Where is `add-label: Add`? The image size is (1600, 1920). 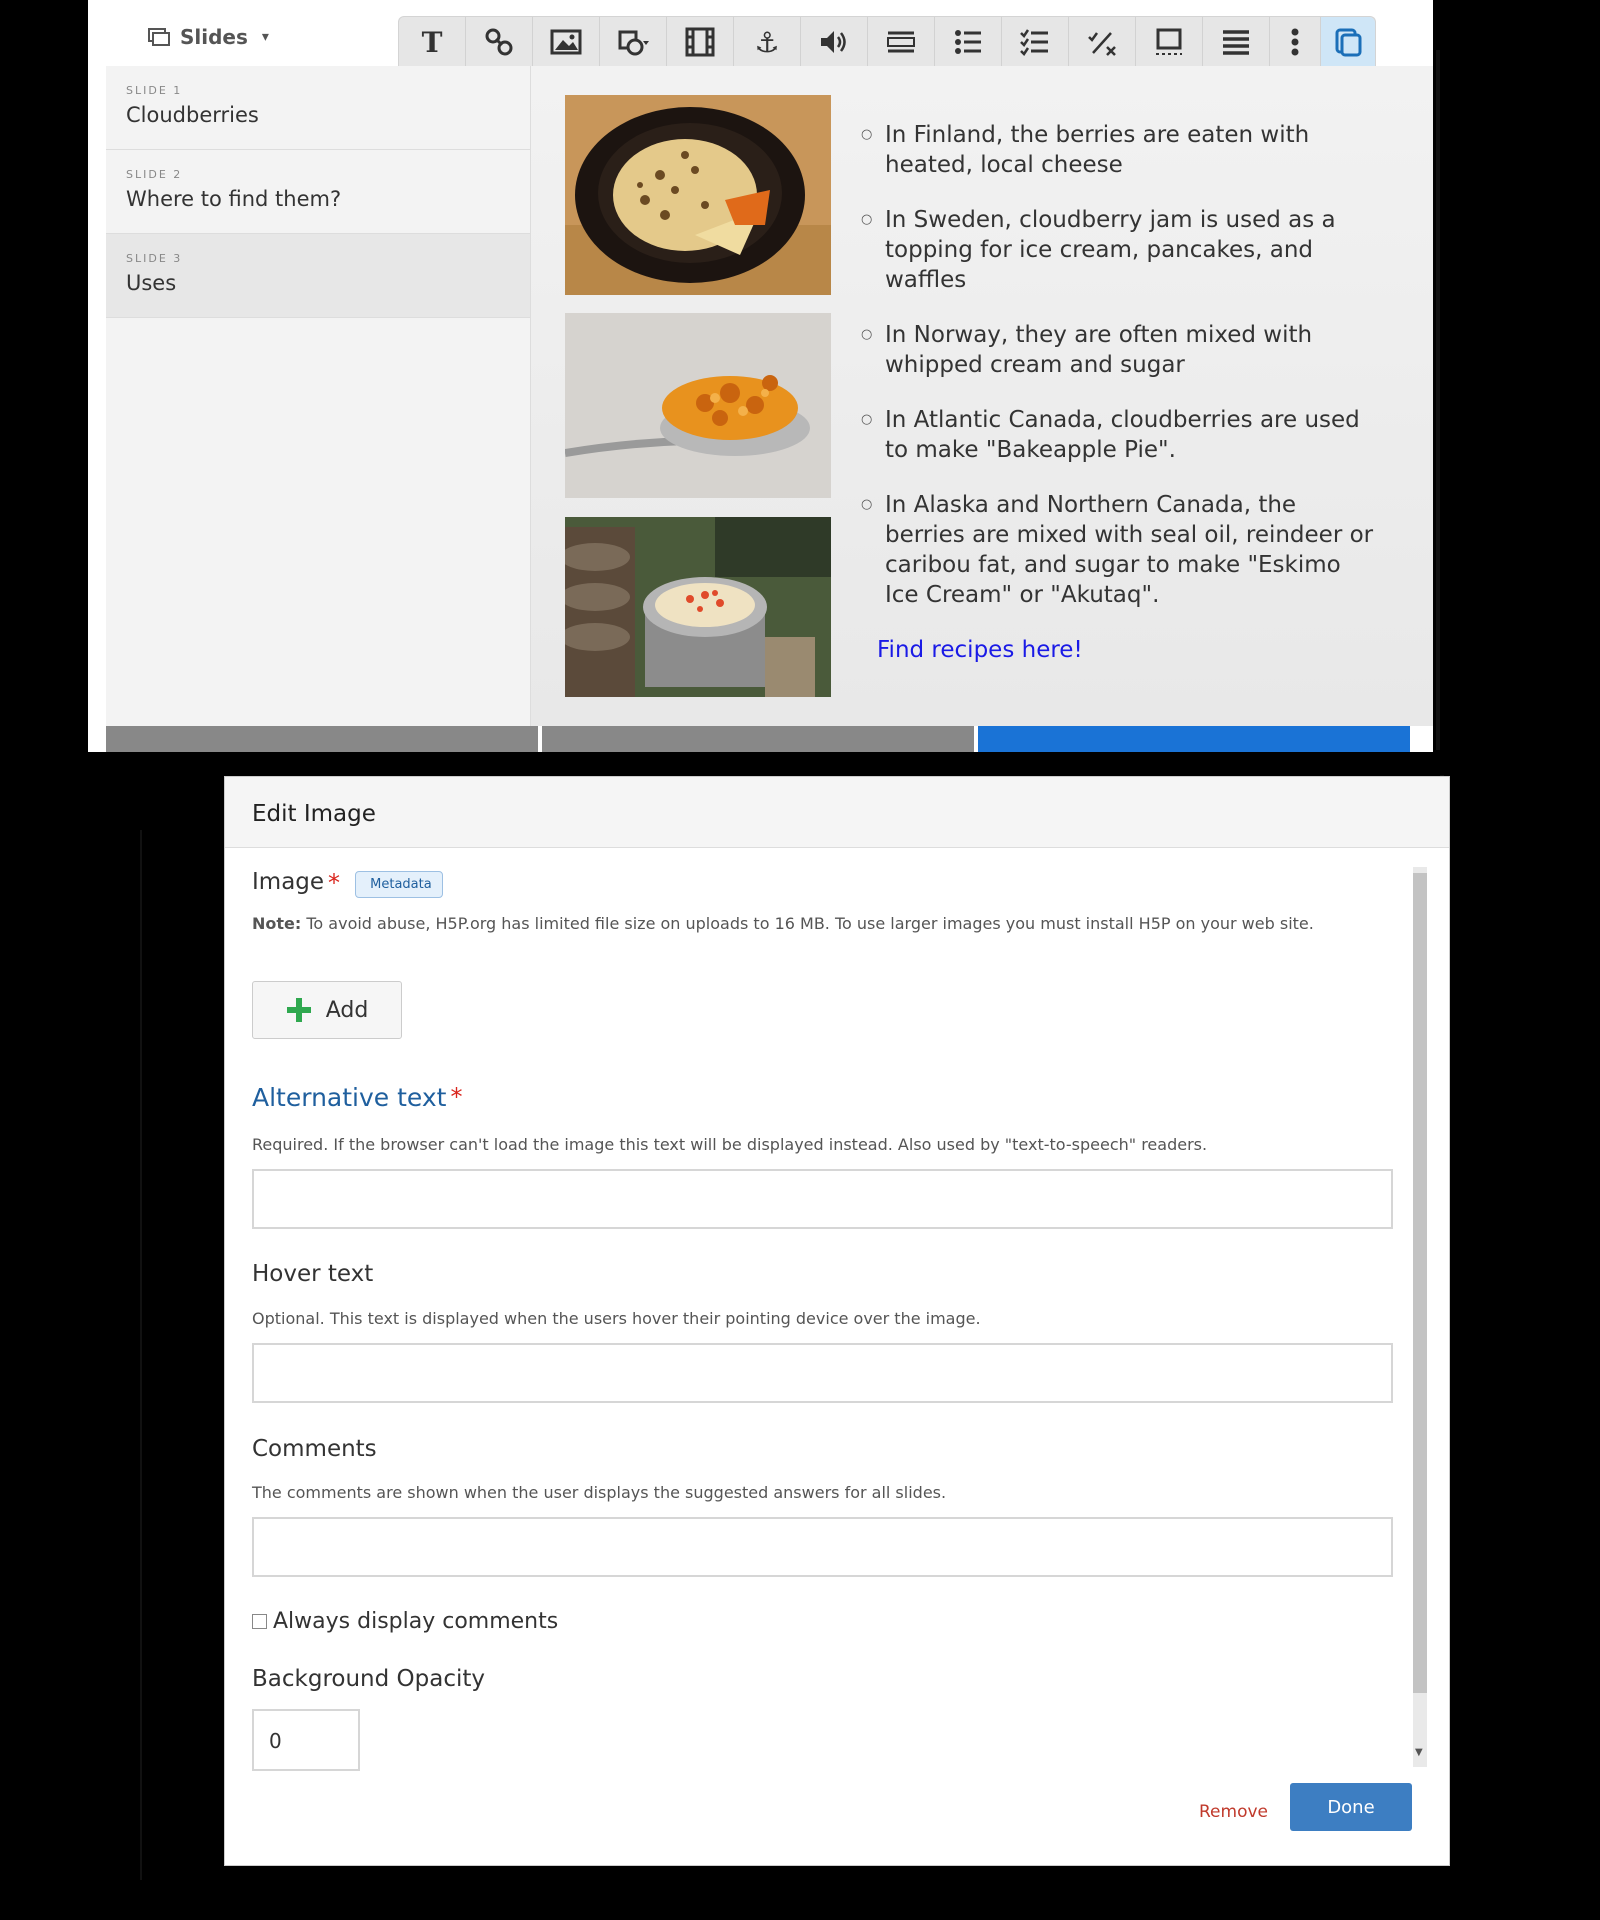
add-label: Add is located at coordinates (347, 1010).